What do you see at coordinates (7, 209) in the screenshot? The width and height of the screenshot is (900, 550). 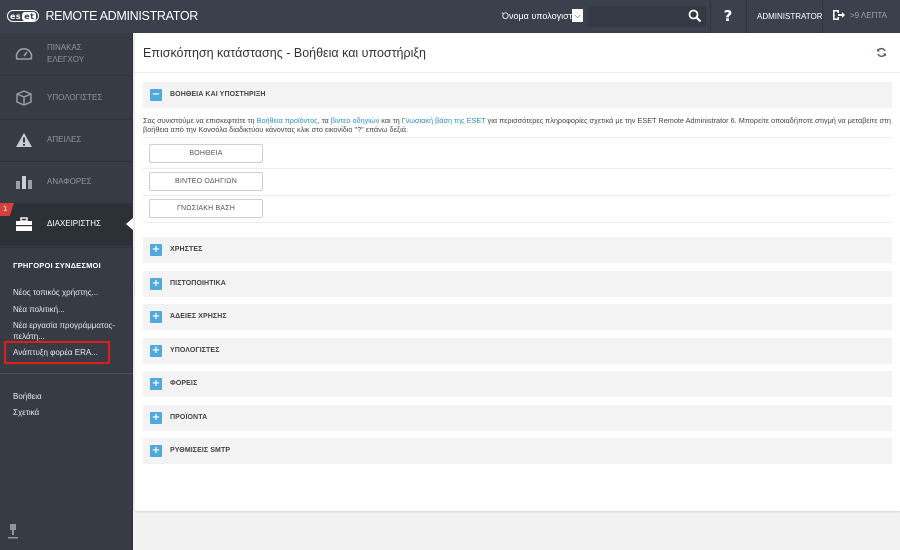 I see `notification-badge: 1` at bounding box center [7, 209].